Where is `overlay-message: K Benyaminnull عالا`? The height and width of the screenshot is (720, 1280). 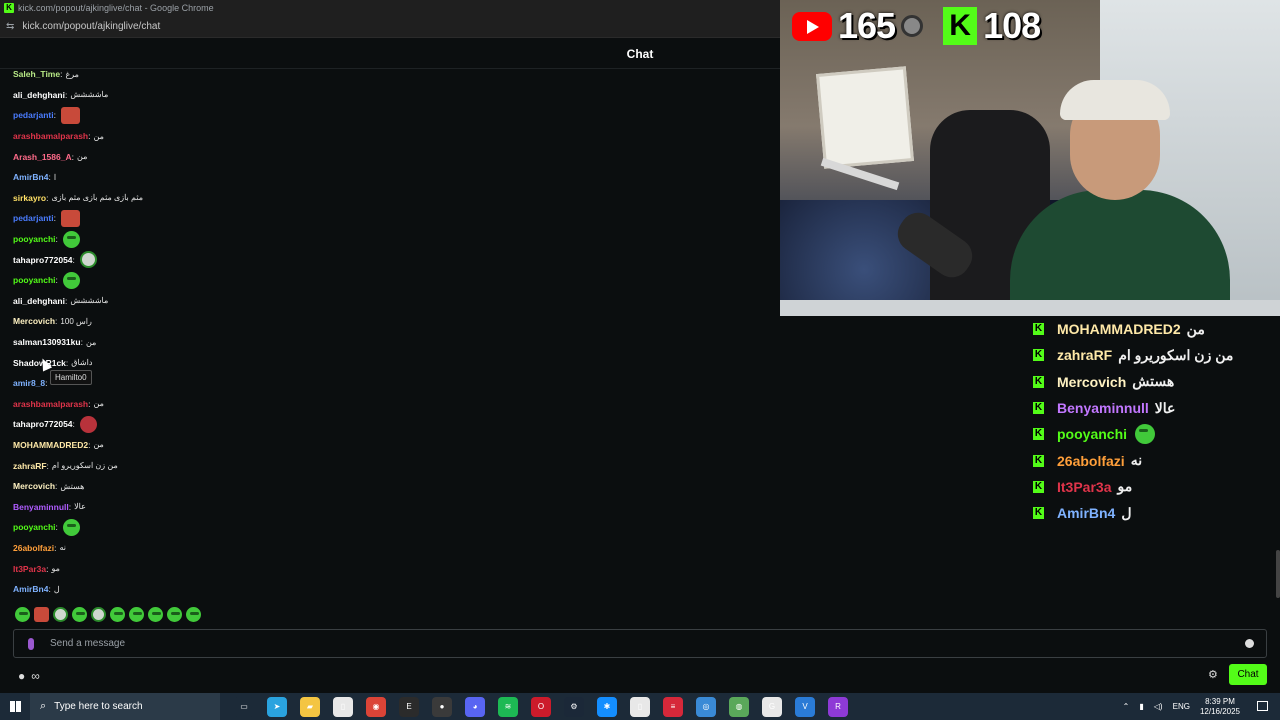 overlay-message: K Benyaminnull عالا is located at coordinates (1156, 408).